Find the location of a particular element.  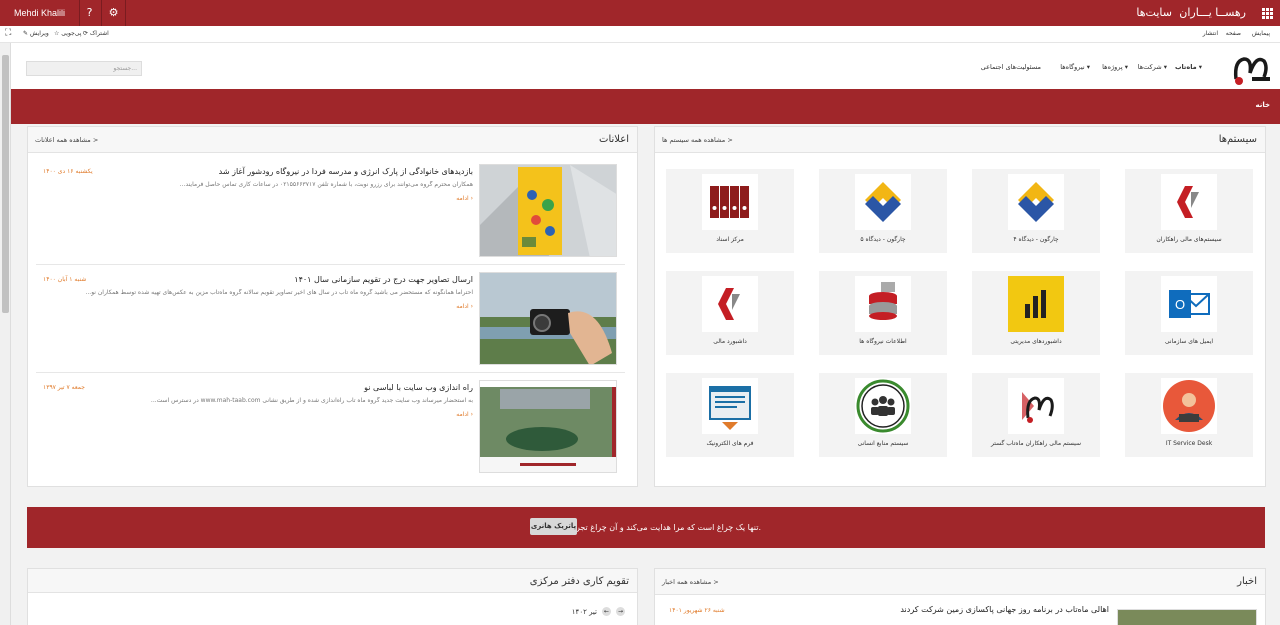

waffle-icon is located at coordinates (1267, 13).